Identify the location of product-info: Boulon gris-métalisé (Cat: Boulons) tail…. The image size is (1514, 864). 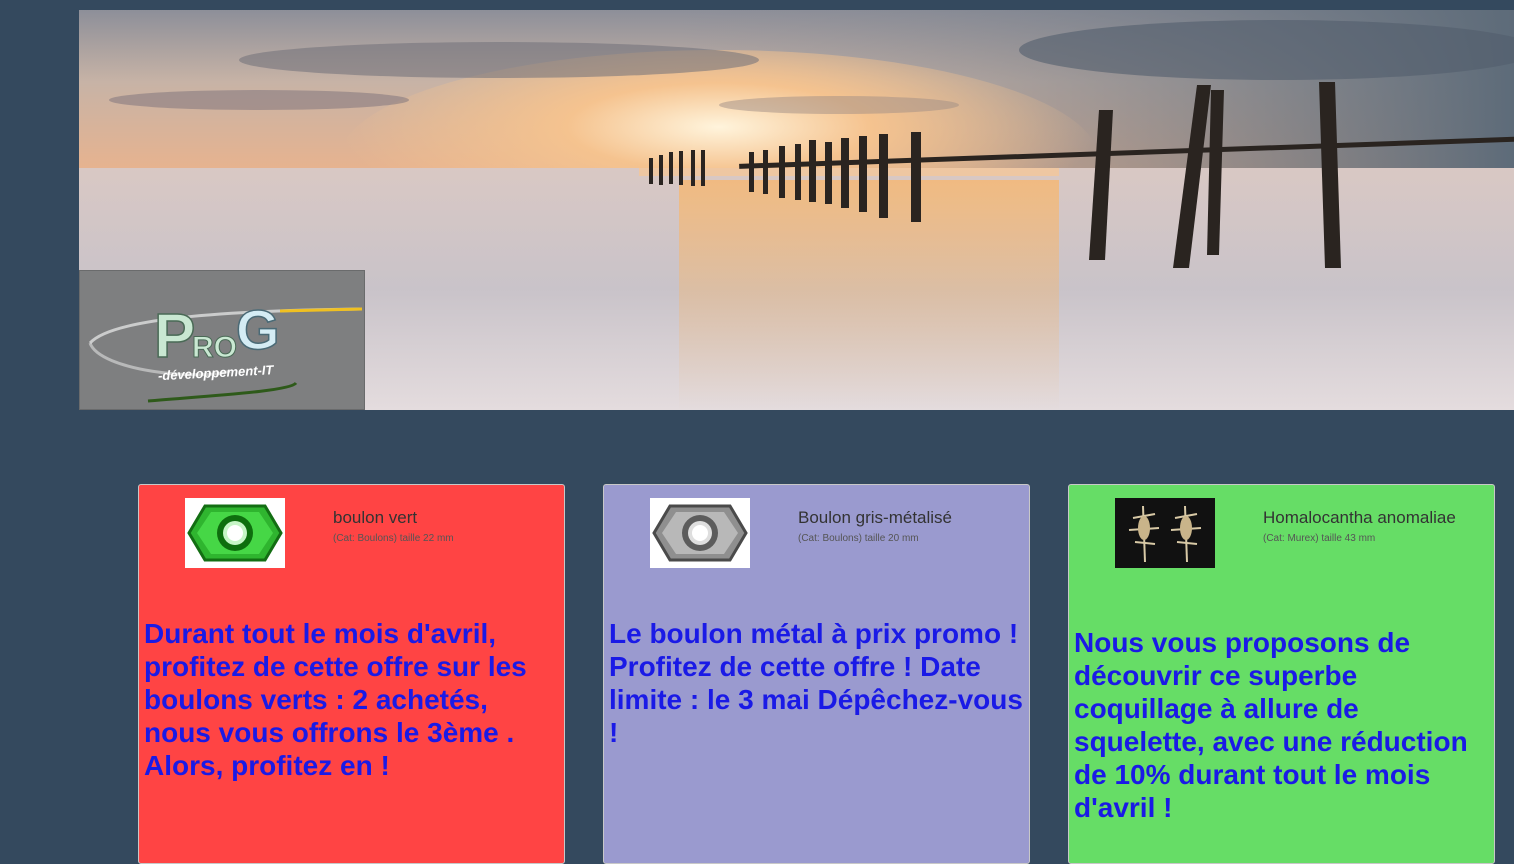
(898, 526).